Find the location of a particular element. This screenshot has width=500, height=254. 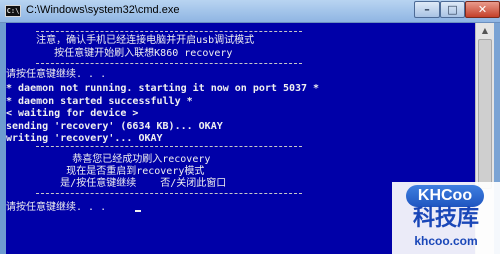

console-line: 按任意键开始刷入联想K860 recovery is located at coordinates (119, 53).